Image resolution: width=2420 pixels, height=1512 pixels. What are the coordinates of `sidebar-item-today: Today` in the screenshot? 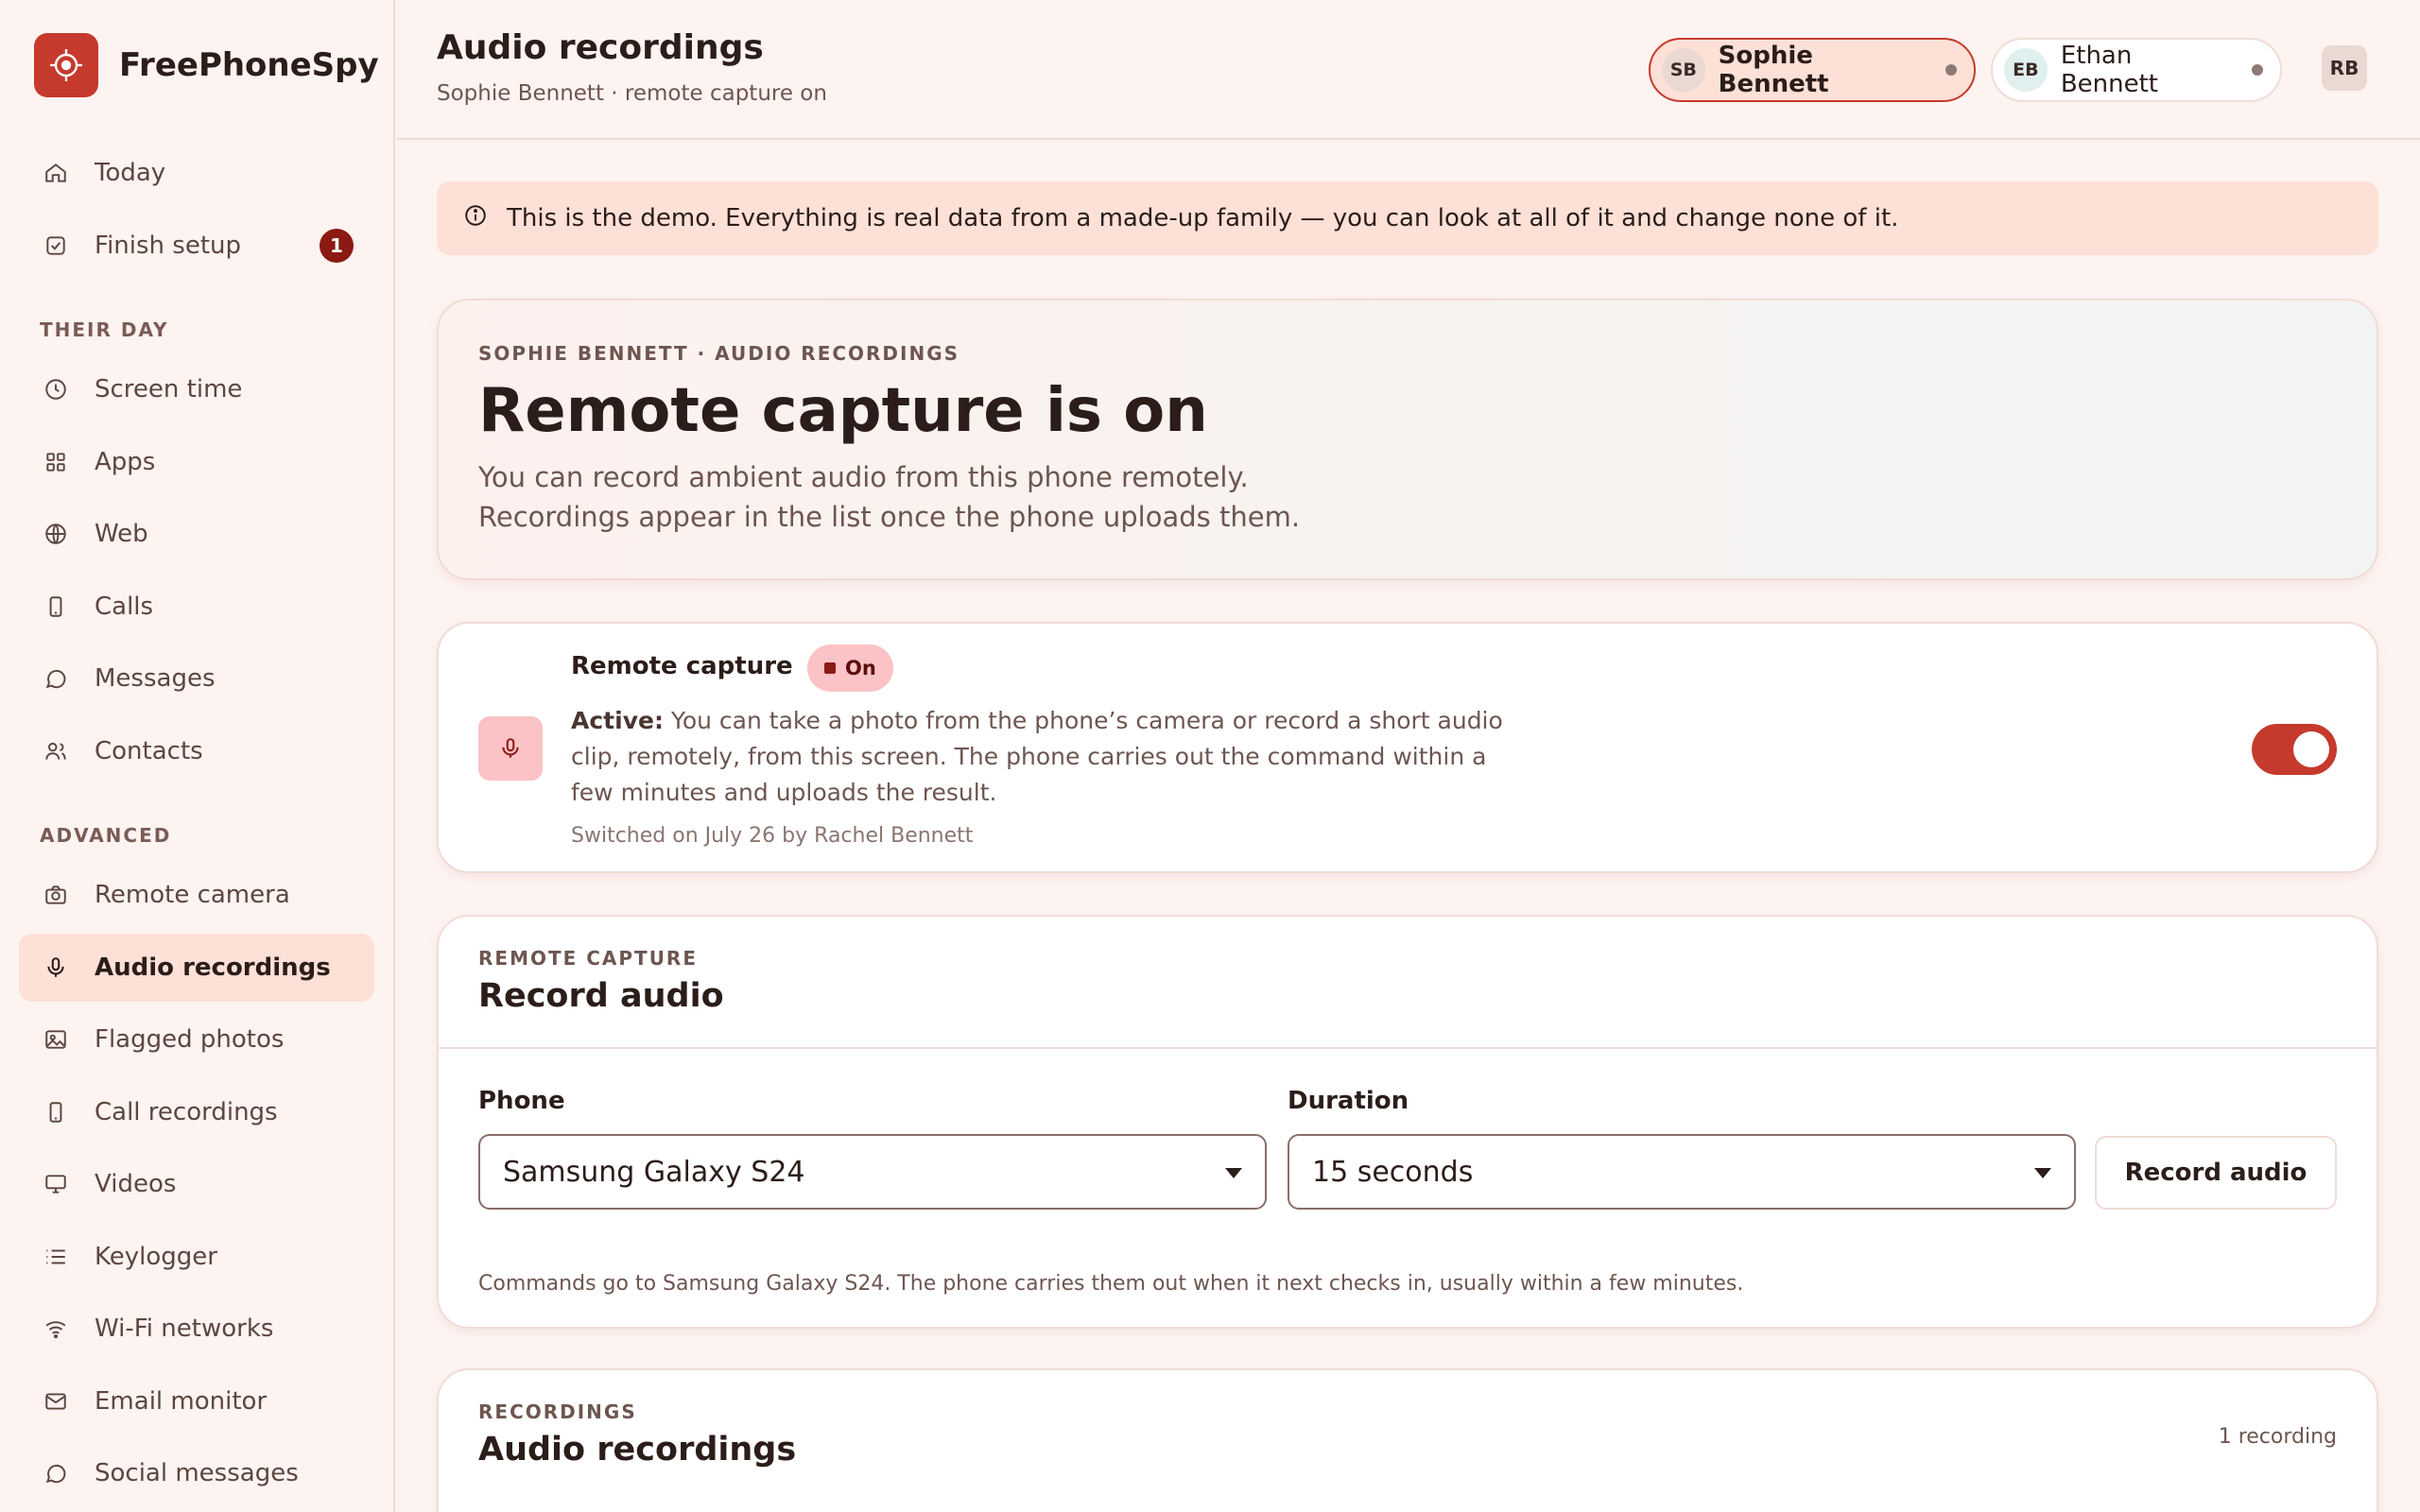 It's located at (196, 173).